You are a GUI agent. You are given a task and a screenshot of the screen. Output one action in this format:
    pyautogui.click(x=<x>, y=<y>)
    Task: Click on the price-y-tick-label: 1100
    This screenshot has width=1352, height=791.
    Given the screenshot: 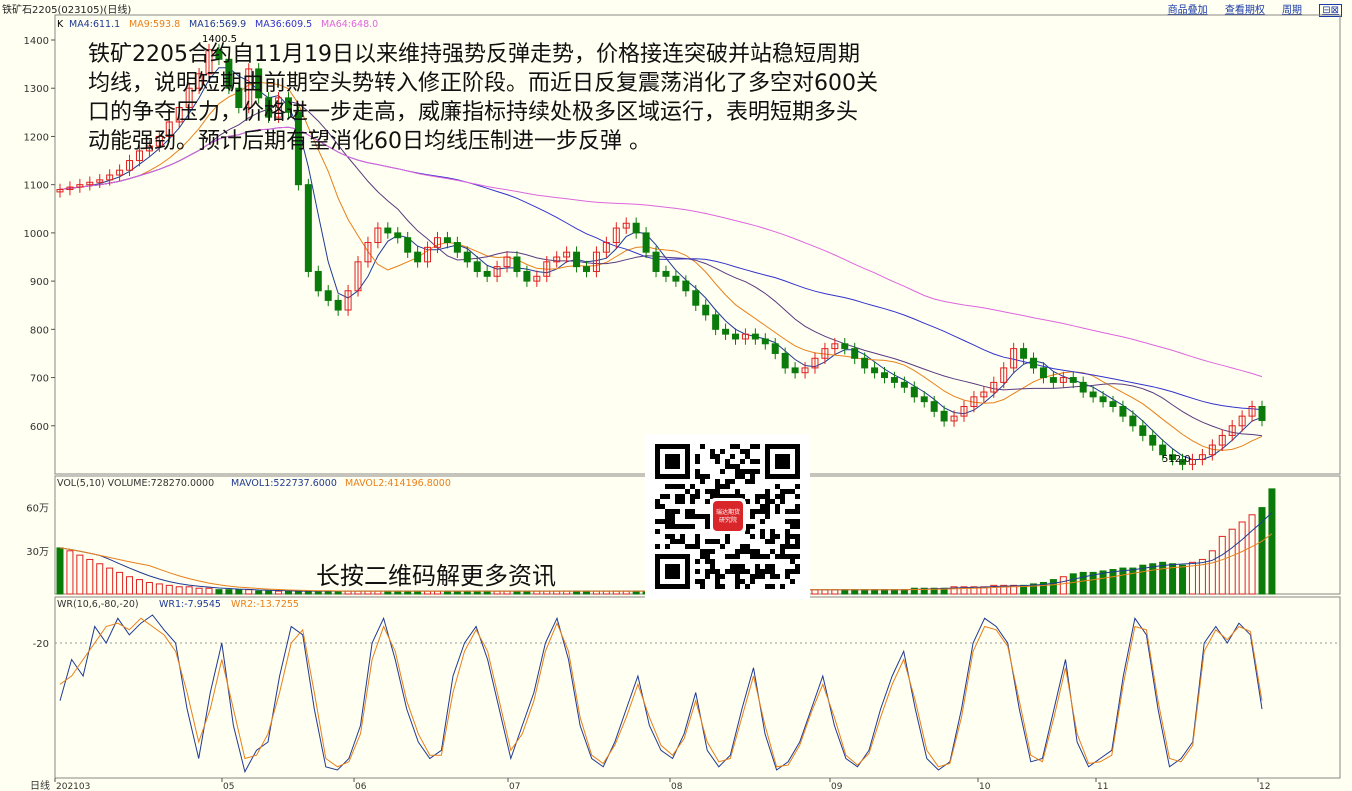 What is the action you would take?
    pyautogui.click(x=36, y=186)
    